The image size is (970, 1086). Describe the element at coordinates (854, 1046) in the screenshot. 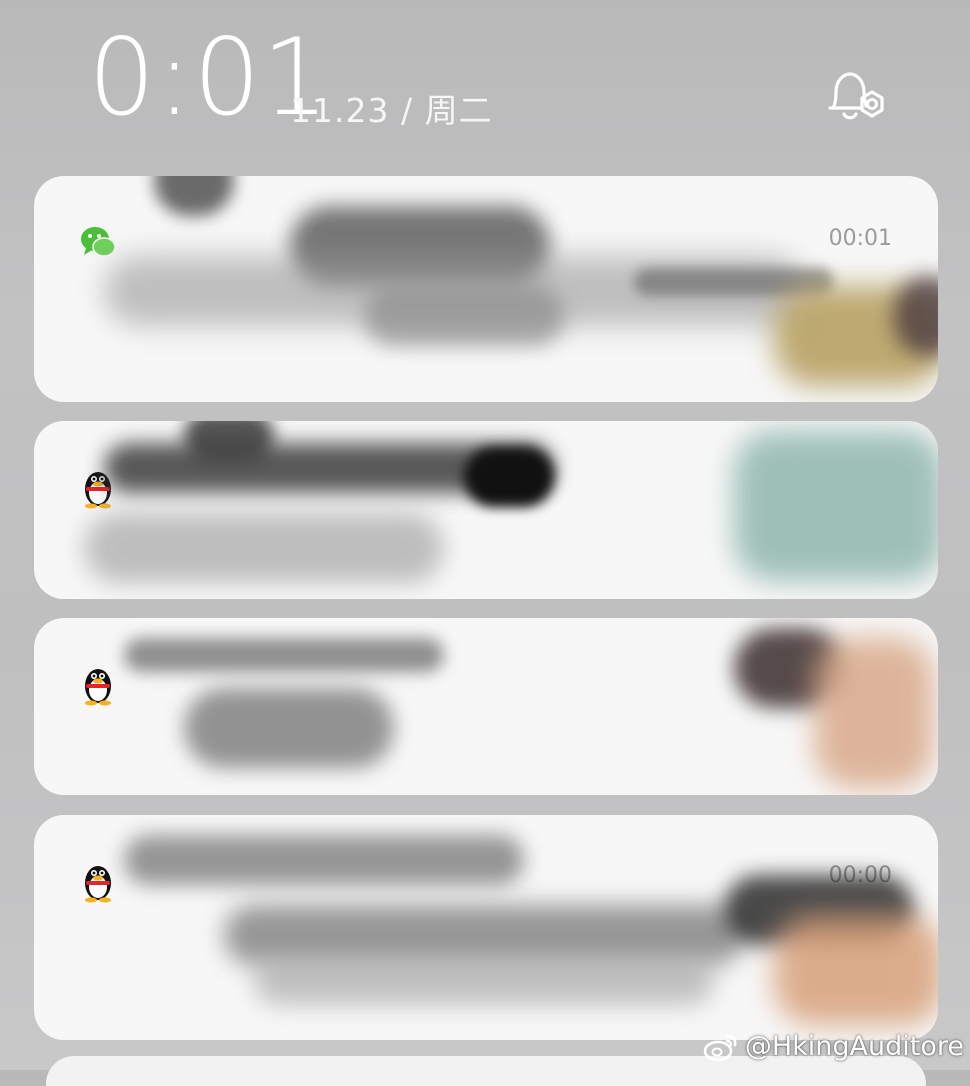

I see `watermark-text: @HkingAuditore` at that location.